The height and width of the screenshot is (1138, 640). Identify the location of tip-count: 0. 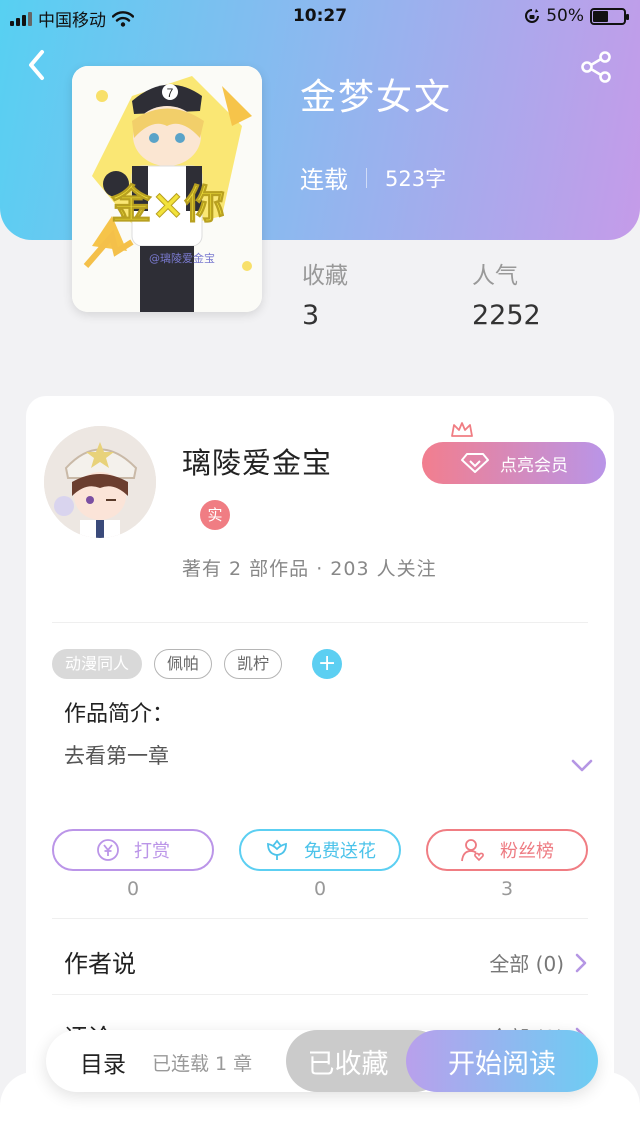
(133, 889).